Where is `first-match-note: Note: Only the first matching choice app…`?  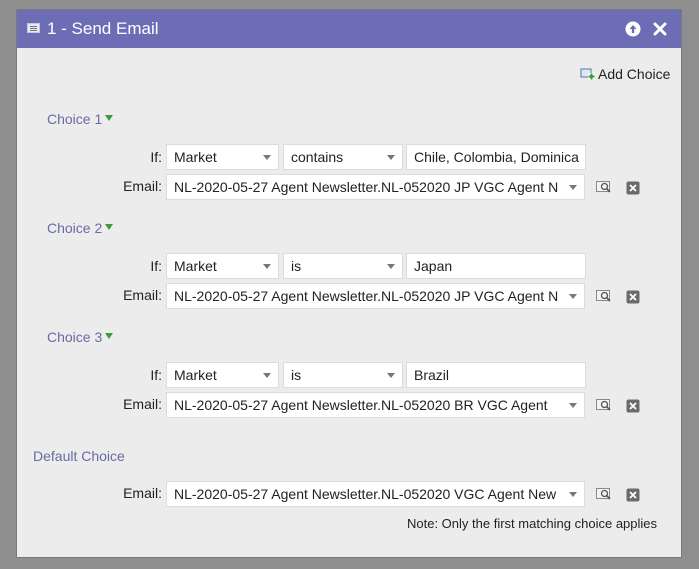
first-match-note: Note: Only the first matching choice app… is located at coordinates (532, 523).